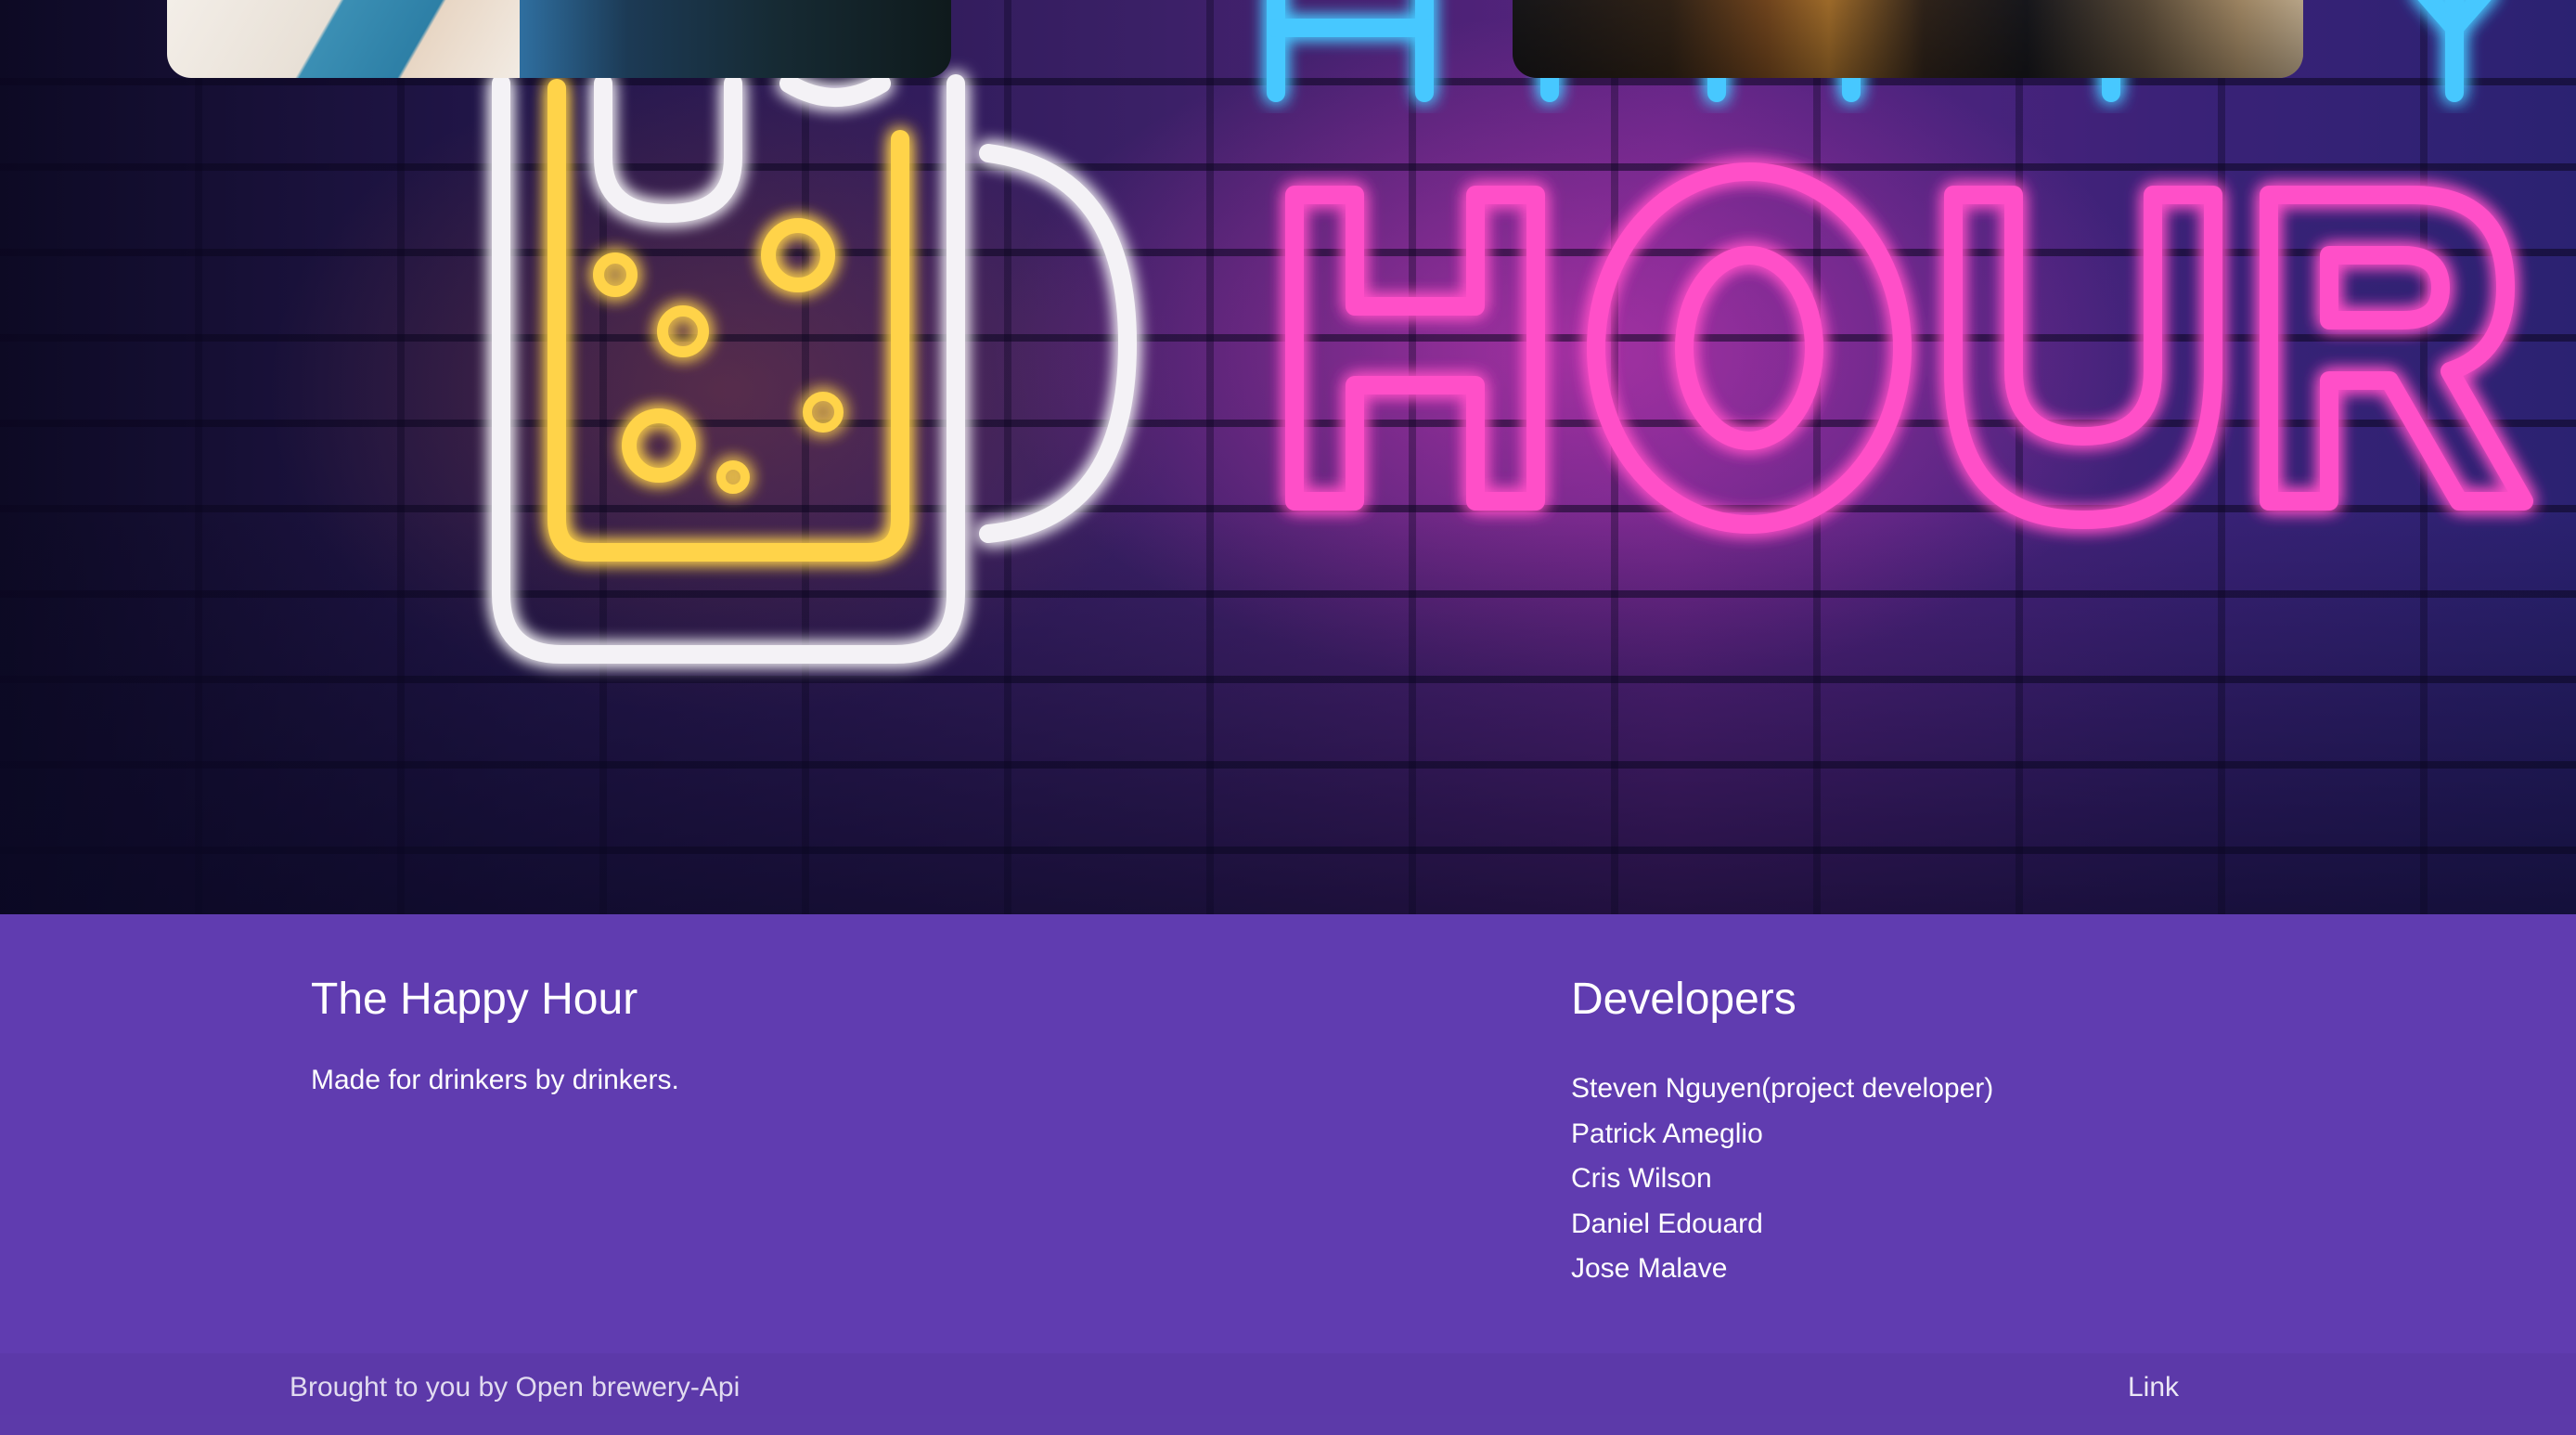 Image resolution: width=2576 pixels, height=1435 pixels. I want to click on developer-name: Daniel Edouard, so click(1667, 1223).